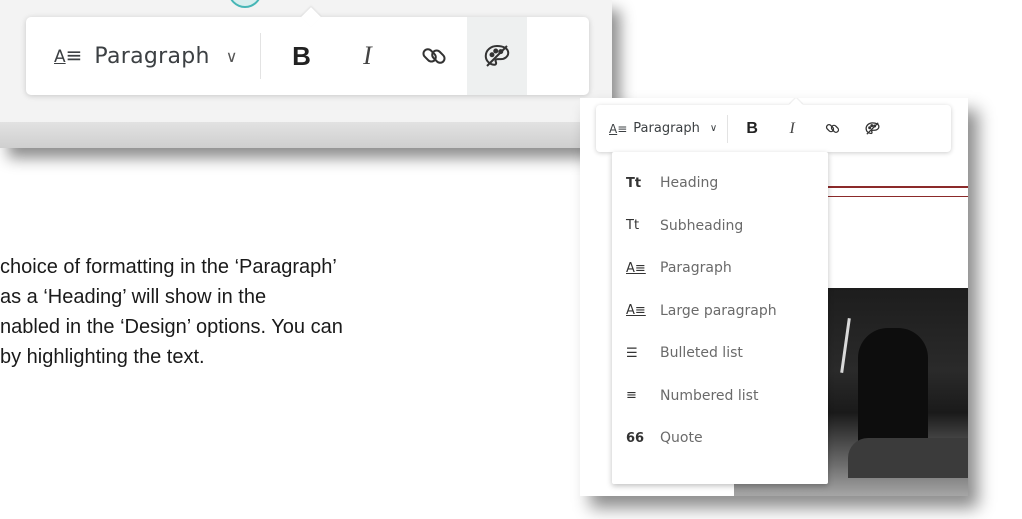 The image size is (1022, 519). I want to click on quote-icon: 66, so click(635, 438).